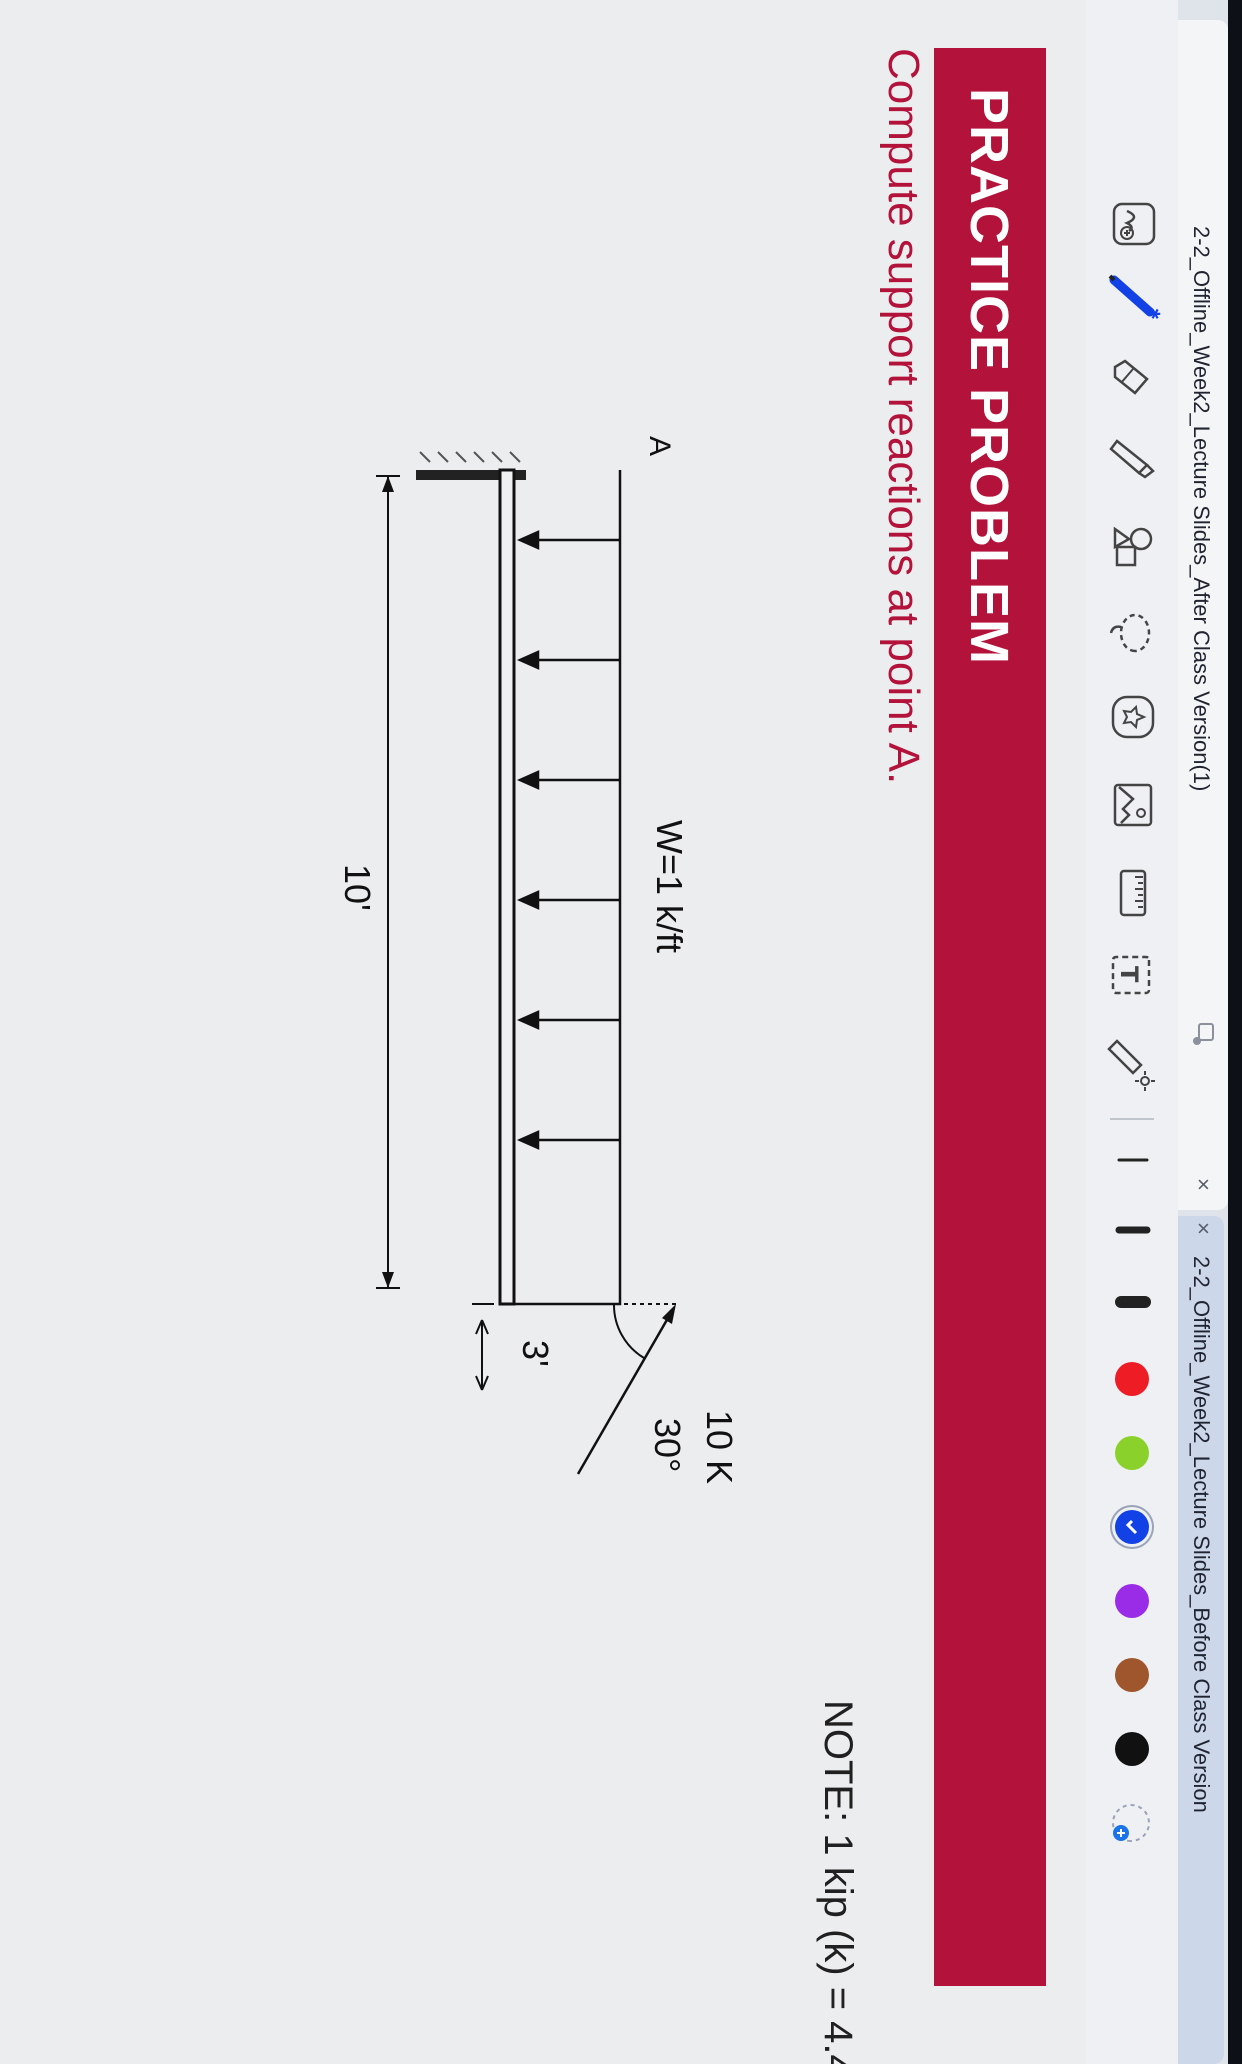 This screenshot has height=2064, width=1242. Describe the element at coordinates (483, 1347) in the screenshot. I see `overhang-dimension` at that location.